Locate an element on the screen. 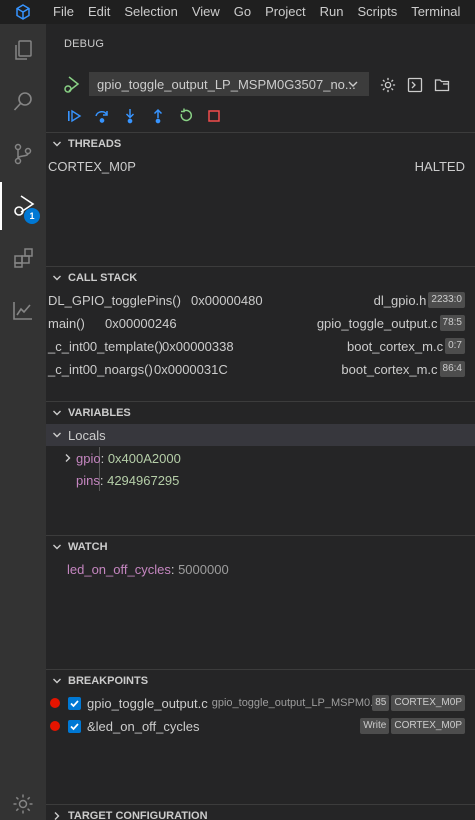 The height and width of the screenshot is (820, 475). frame-position-badge: 2233:0 is located at coordinates (446, 300).